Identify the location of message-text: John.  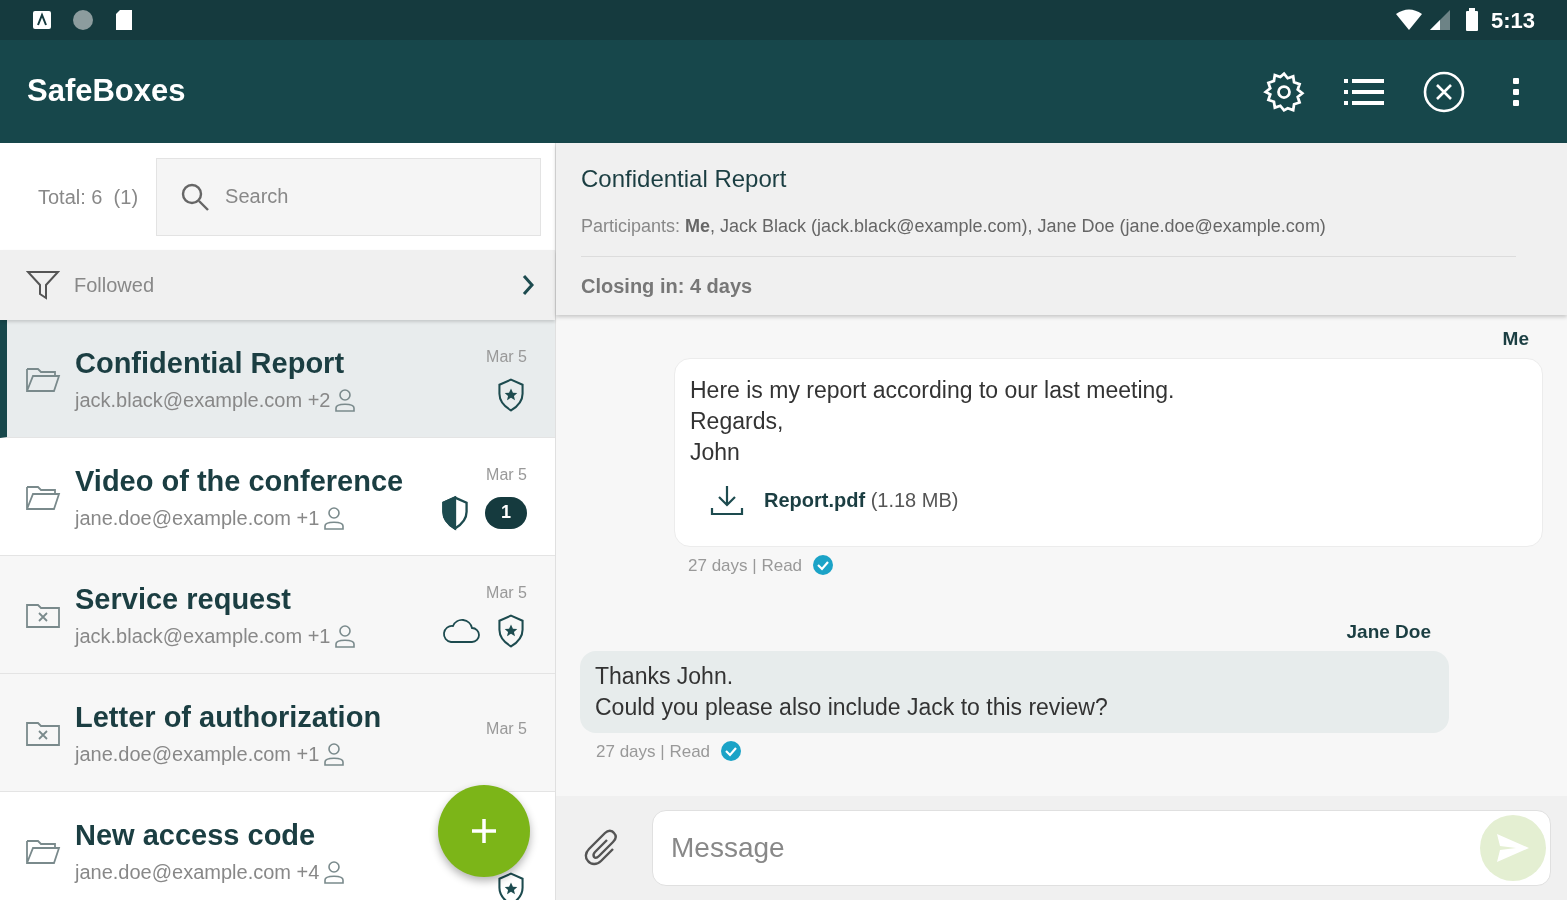
(715, 452).